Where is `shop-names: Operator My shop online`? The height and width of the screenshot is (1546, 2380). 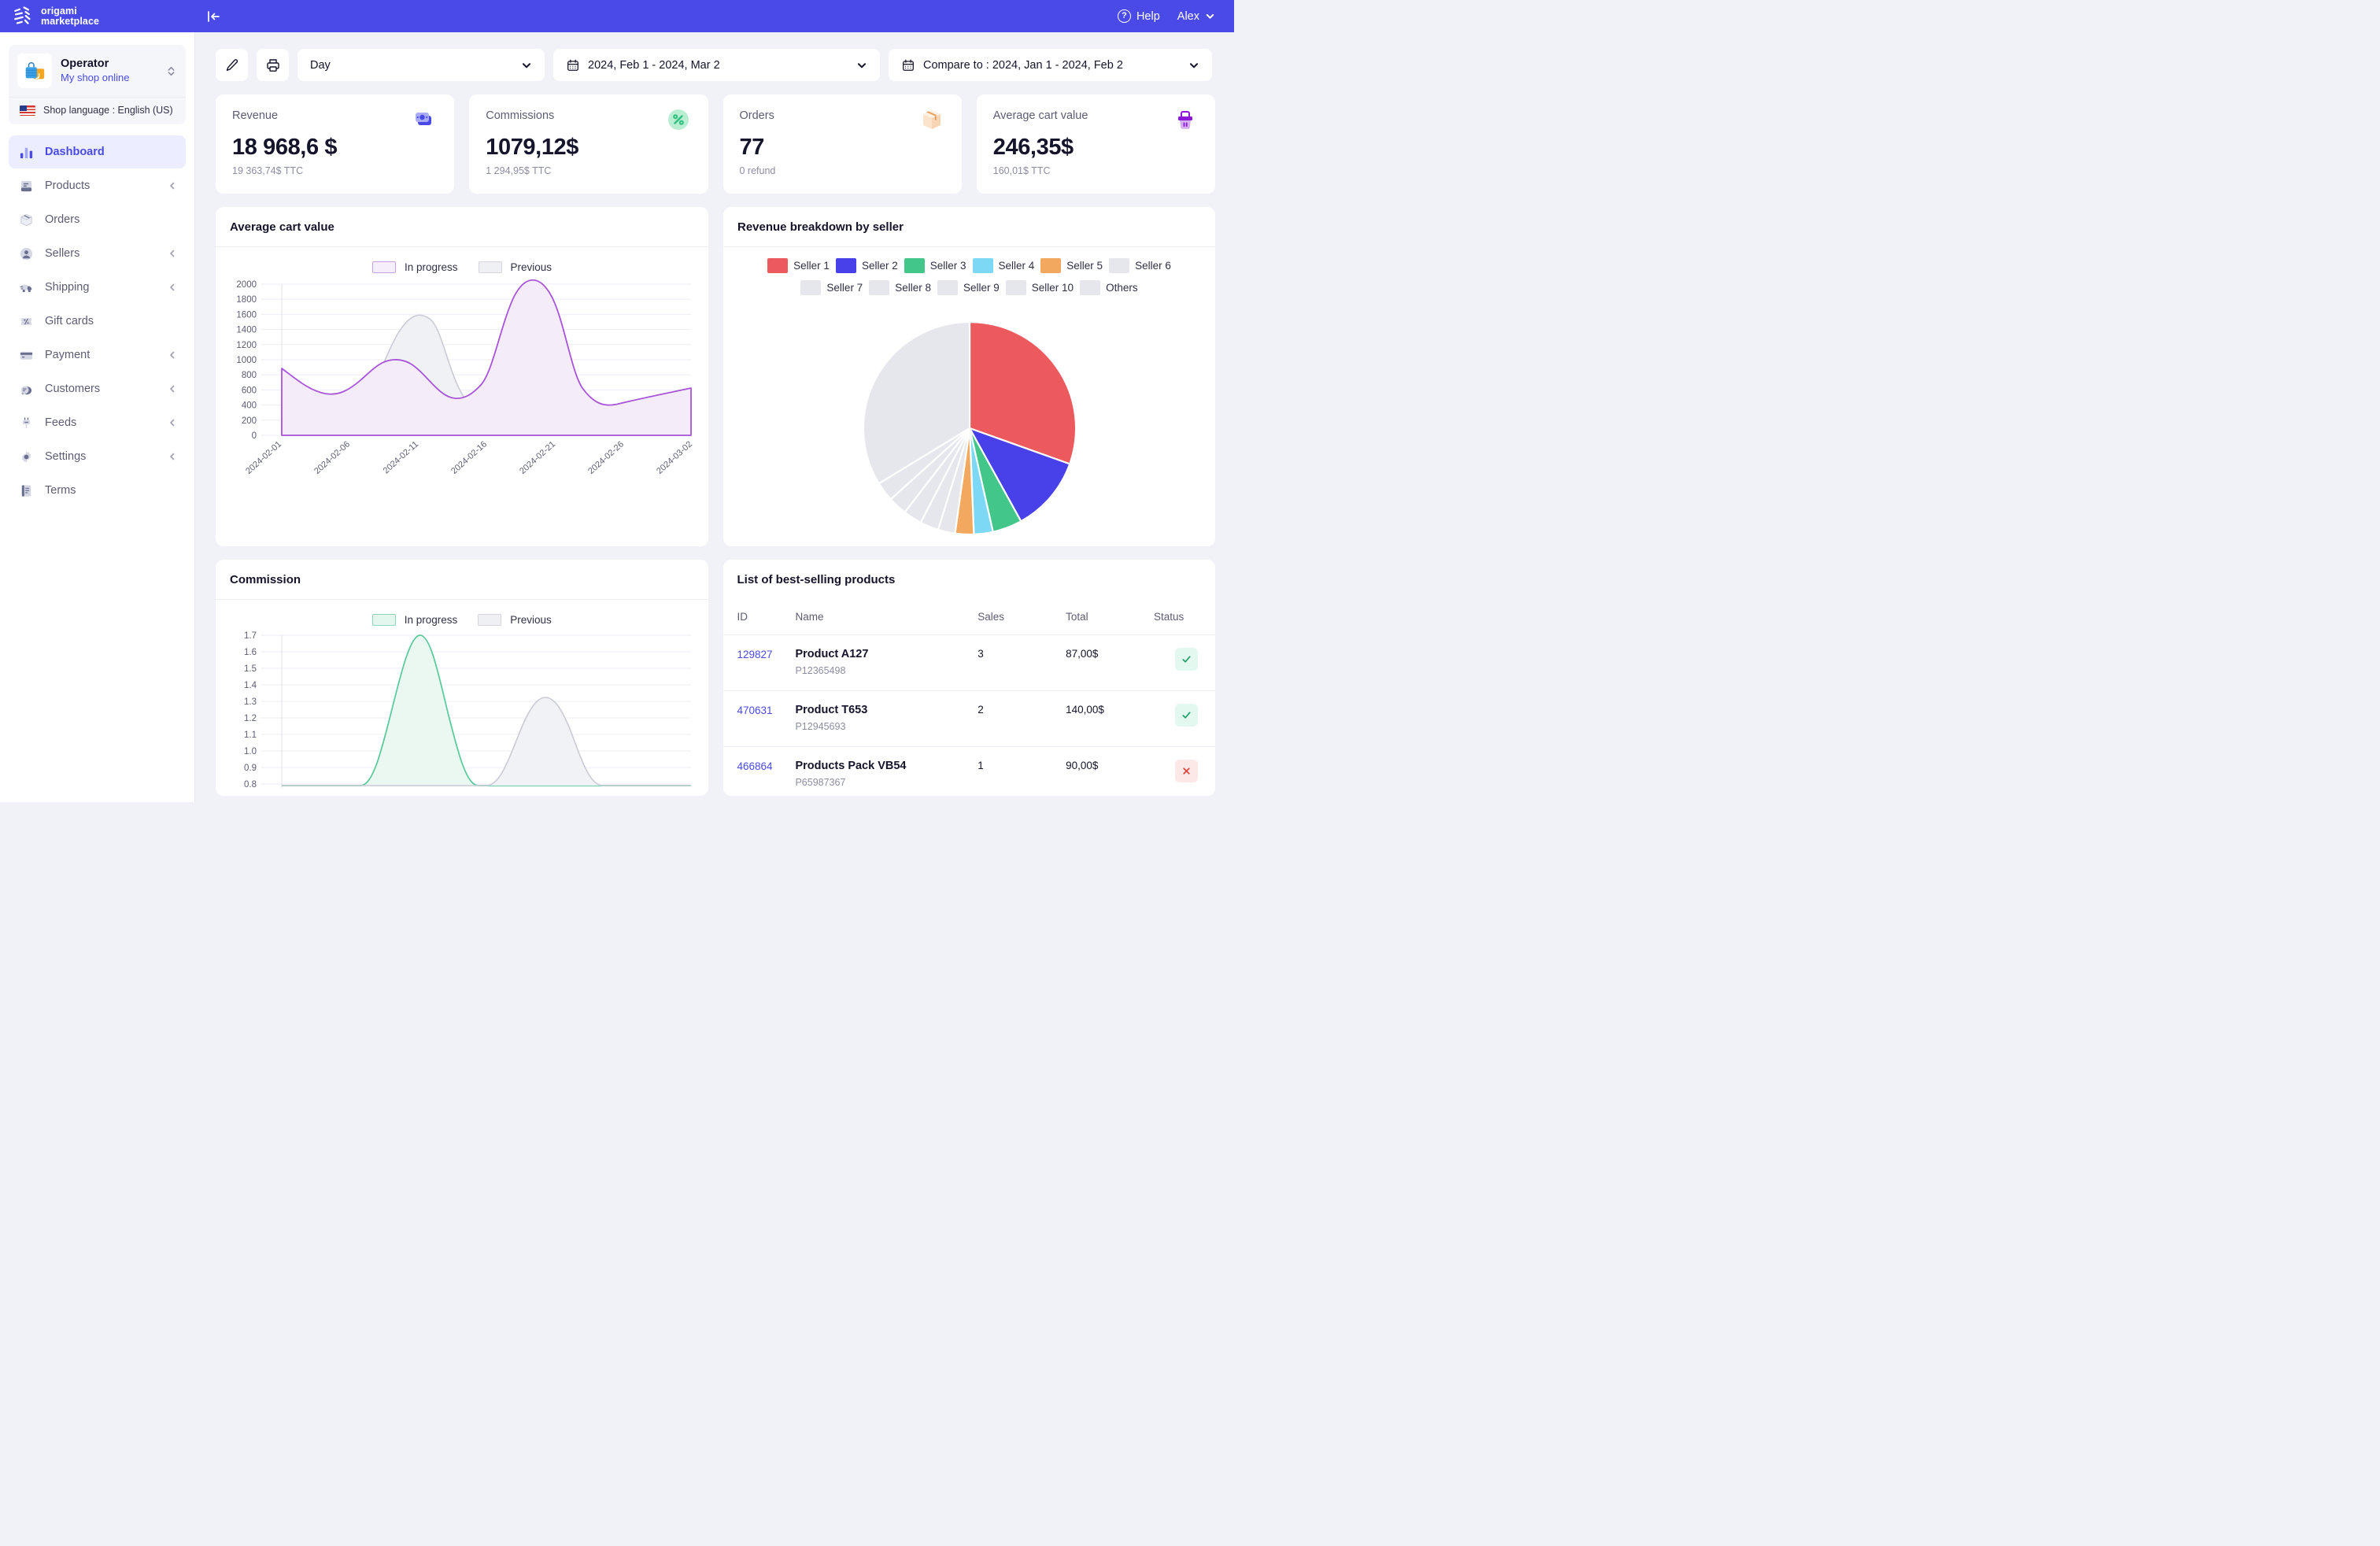 shop-names: Operator My shop online is located at coordinates (109, 71).